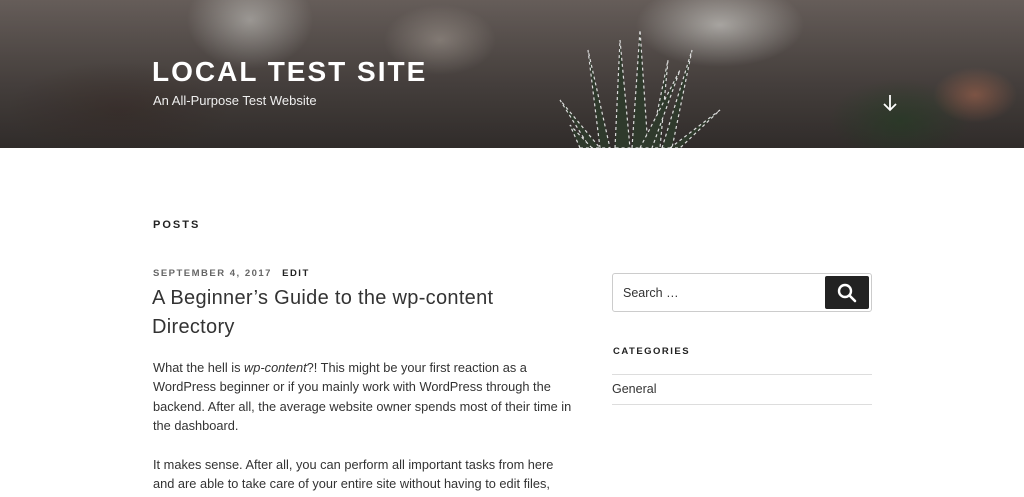 Image resolution: width=1024 pixels, height=497 pixels. I want to click on site-description: An All-Purpose Test Website, so click(235, 100).